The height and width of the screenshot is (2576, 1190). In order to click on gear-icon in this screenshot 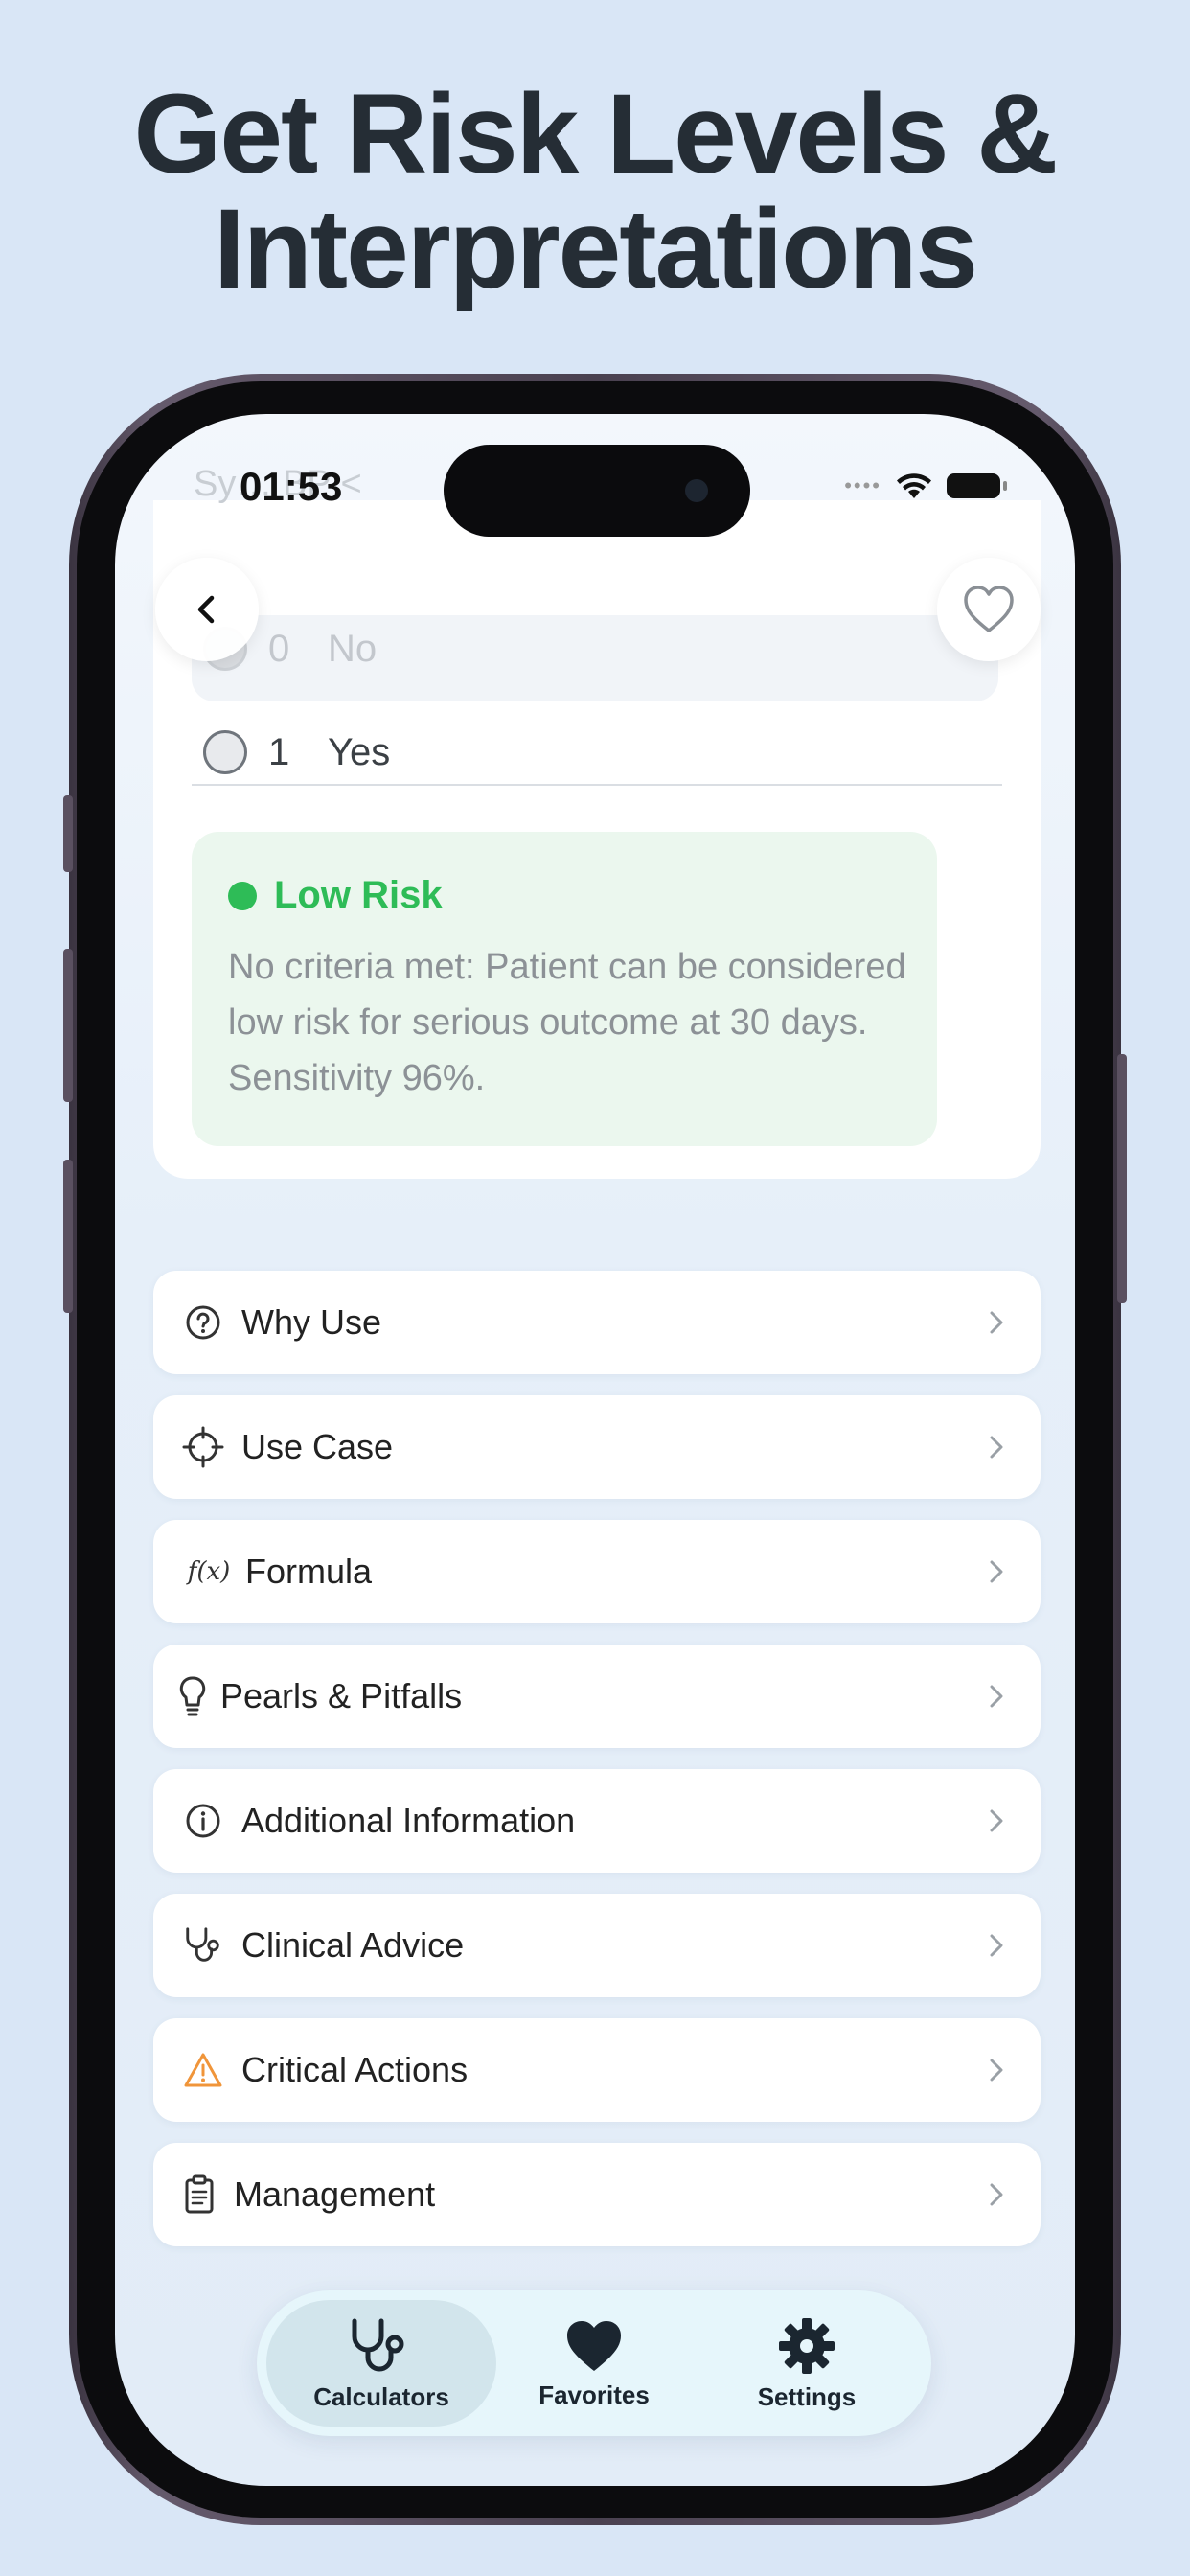, I will do `click(807, 2345)`.